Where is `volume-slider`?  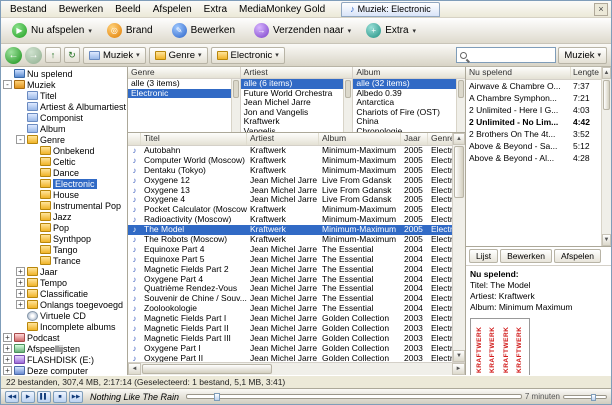
volume-slider is located at coordinates (585, 397).